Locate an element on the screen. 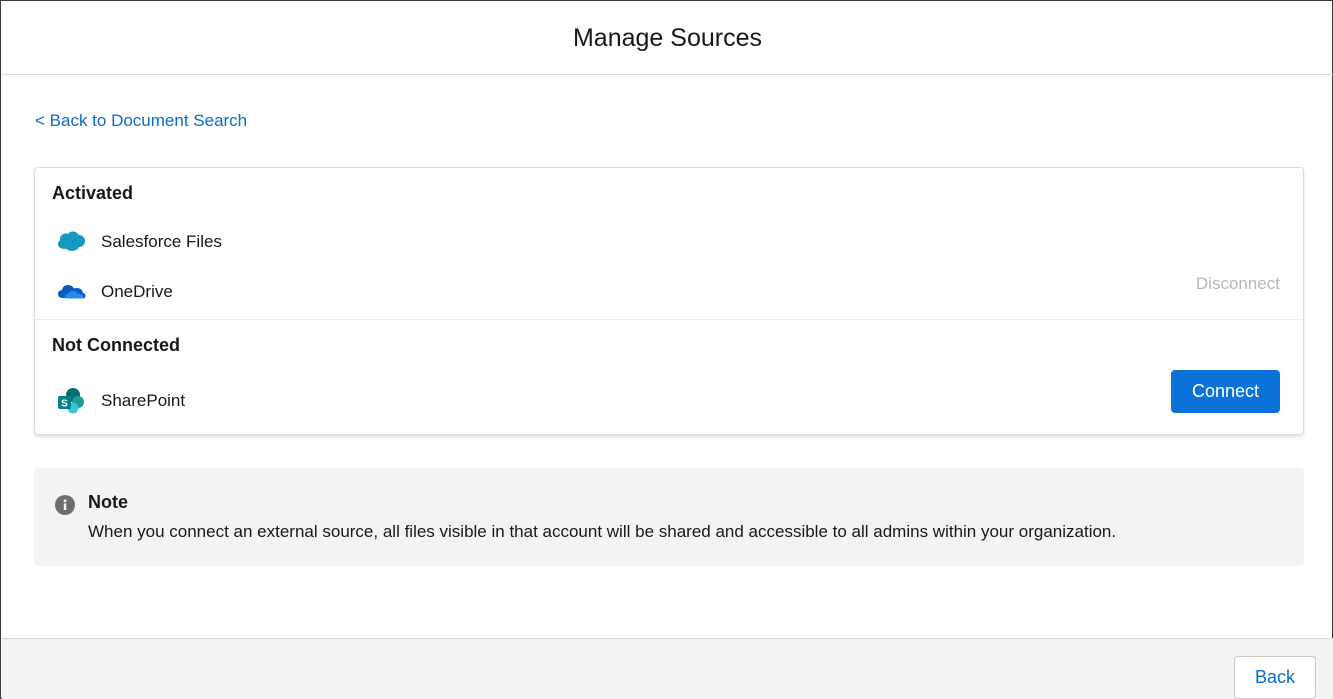 The image size is (1333, 699). back-button: Back is located at coordinates (1275, 677).